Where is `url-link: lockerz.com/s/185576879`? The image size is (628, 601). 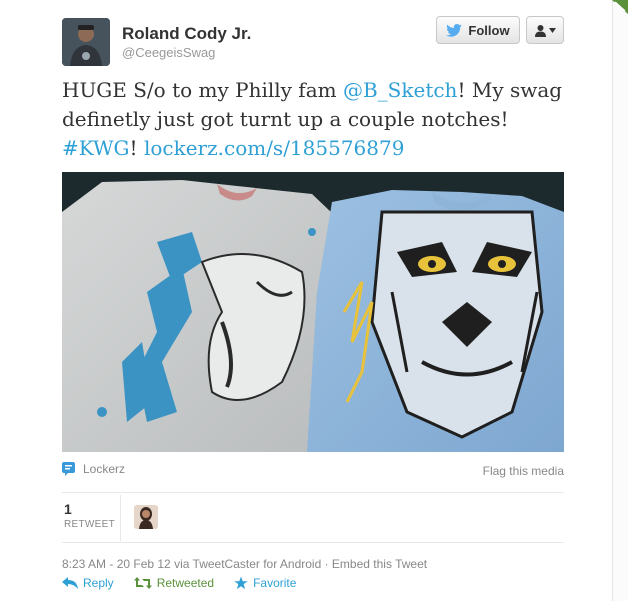
url-link: lockerz.com/s/185576879 is located at coordinates (274, 148).